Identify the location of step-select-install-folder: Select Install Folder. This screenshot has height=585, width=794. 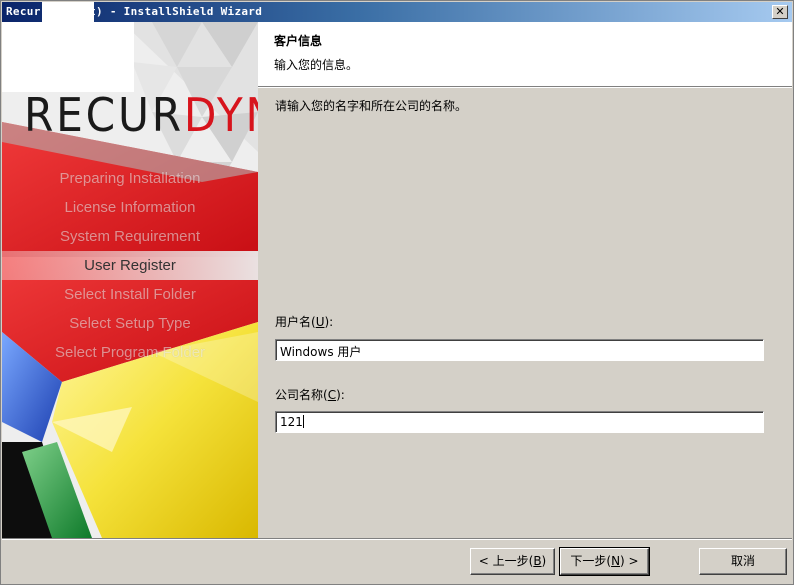
(130, 294).